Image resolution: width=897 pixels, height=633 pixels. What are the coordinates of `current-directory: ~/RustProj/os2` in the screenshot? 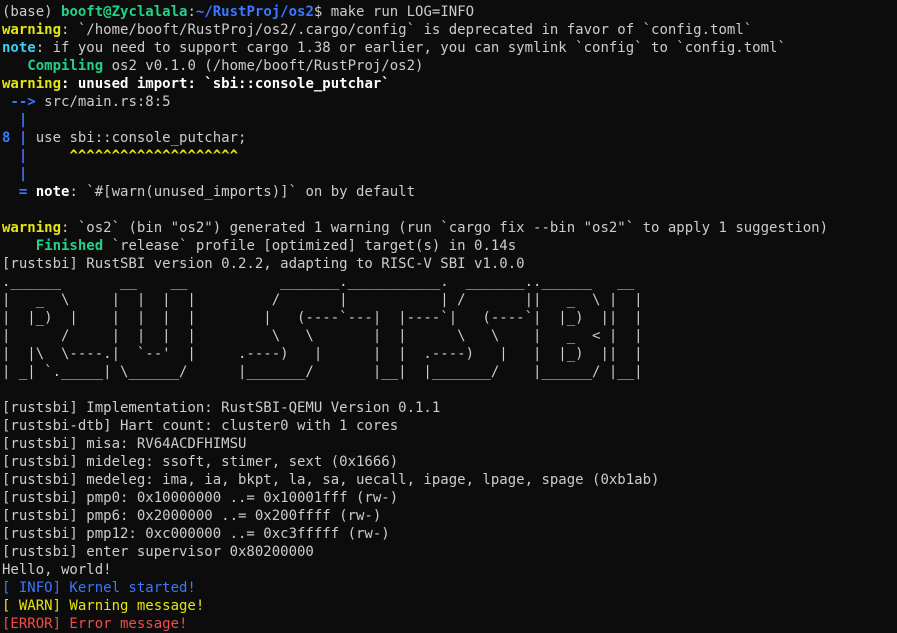 It's located at (254, 12).